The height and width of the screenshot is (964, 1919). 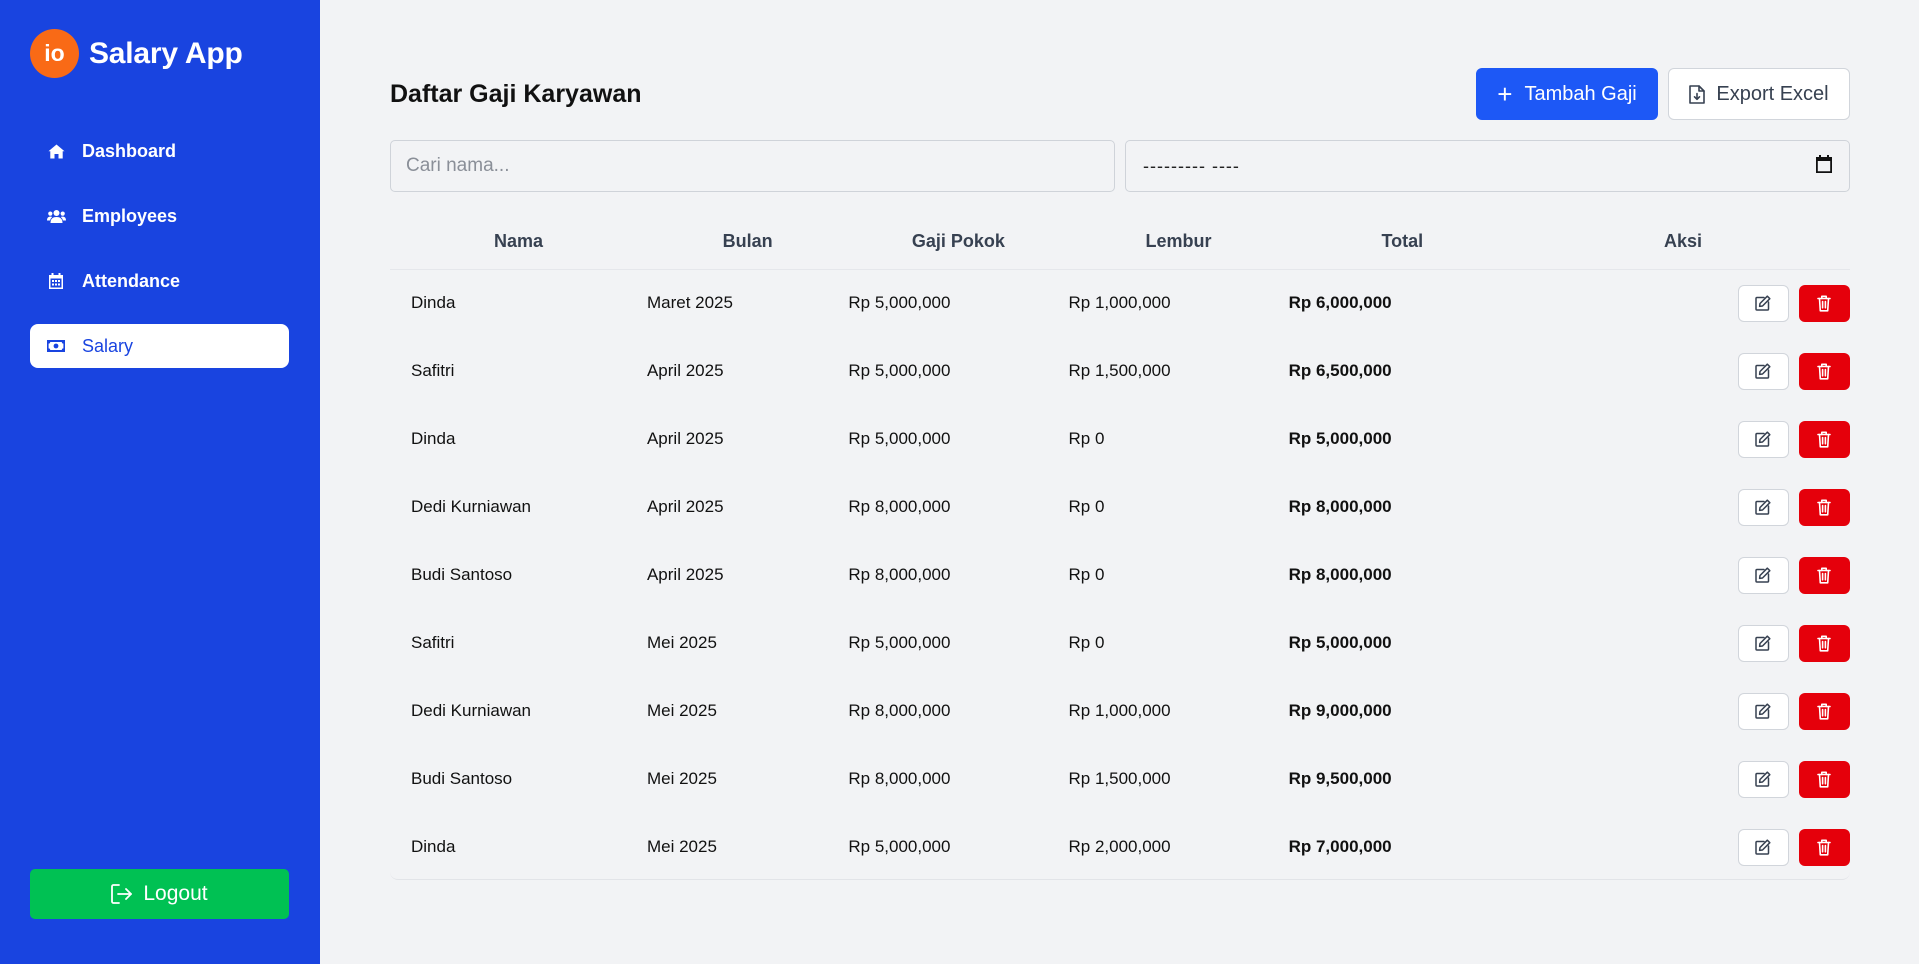 I want to click on column-header: Aksi, so click(x=1682, y=242).